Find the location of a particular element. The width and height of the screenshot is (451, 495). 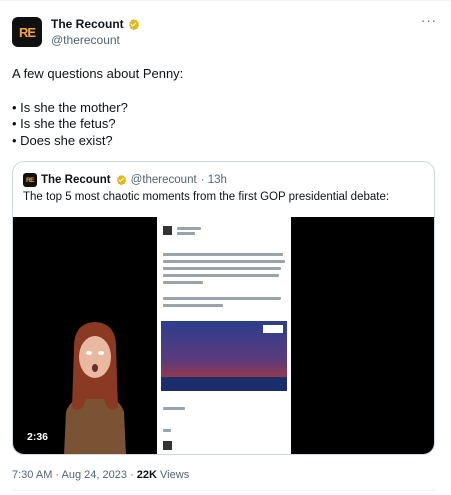

video-frame-screenshot is located at coordinates (224, 335).